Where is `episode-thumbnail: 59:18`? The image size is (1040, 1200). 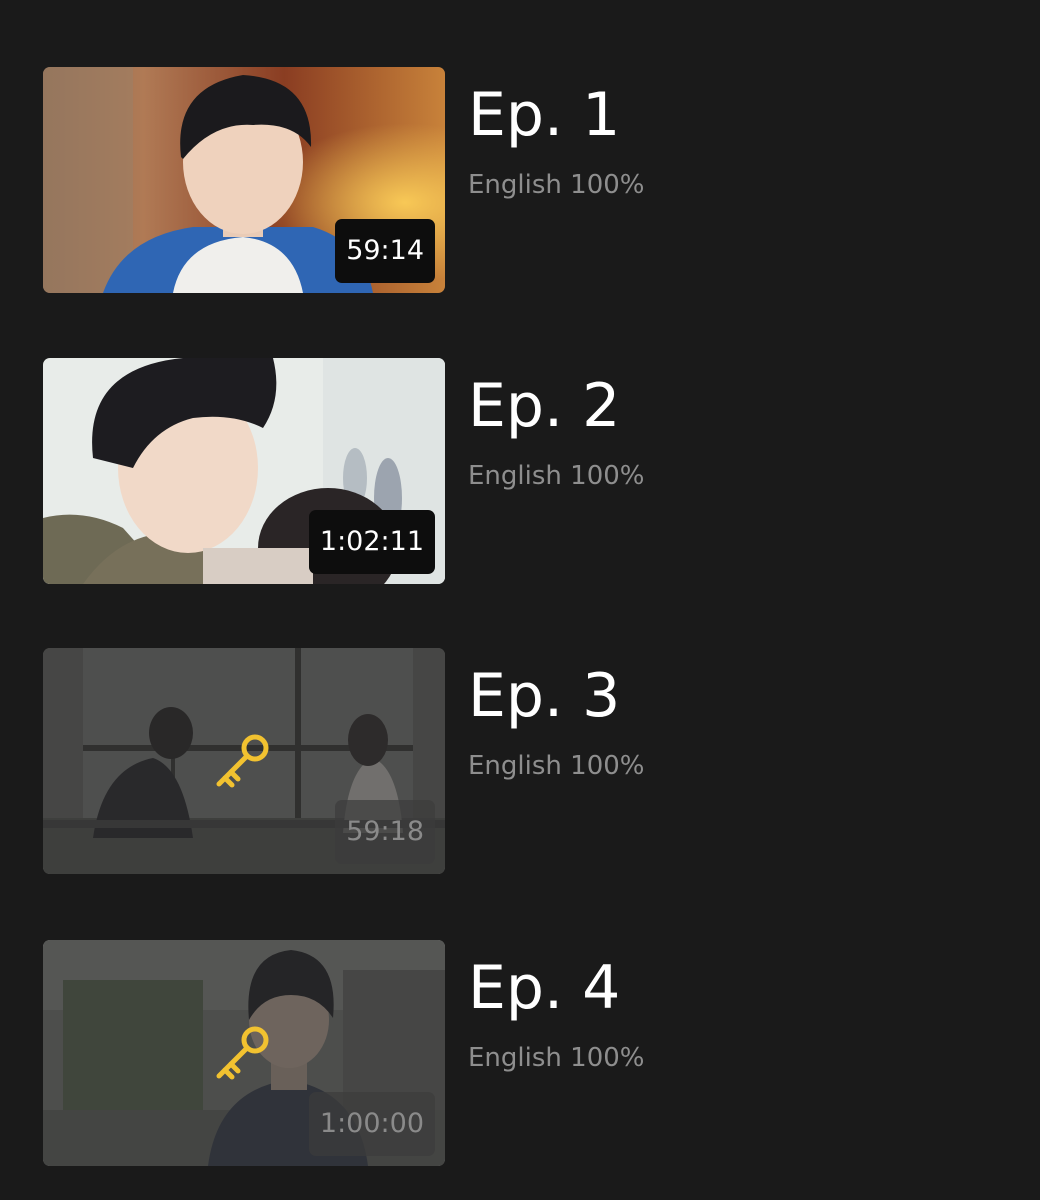 episode-thumbnail: 59:18 is located at coordinates (244, 761).